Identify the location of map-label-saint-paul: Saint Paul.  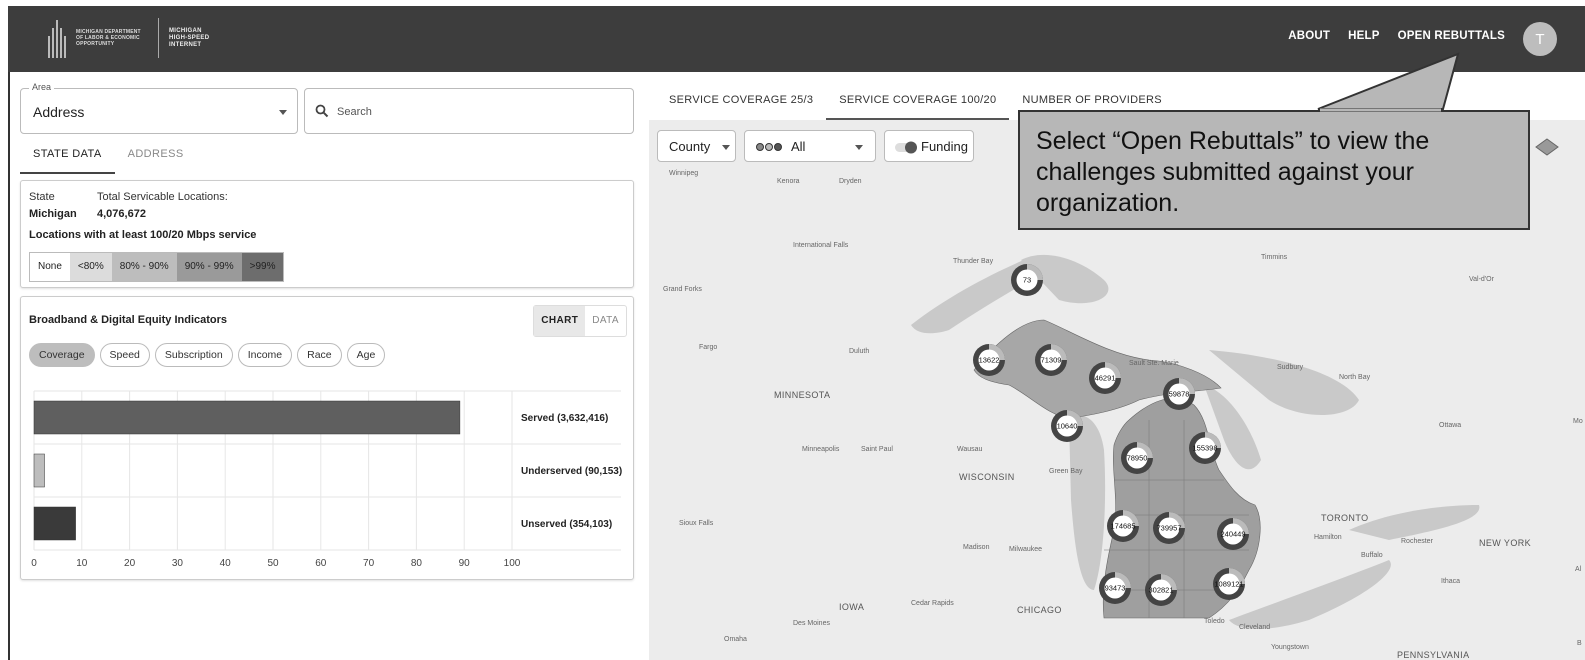
(877, 449).